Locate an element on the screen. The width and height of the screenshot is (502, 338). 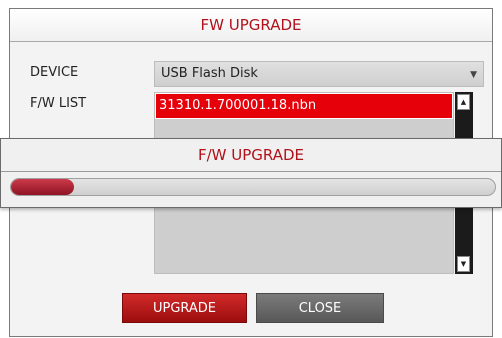
scroll-down-icon: ▼ is located at coordinates (463, 264).